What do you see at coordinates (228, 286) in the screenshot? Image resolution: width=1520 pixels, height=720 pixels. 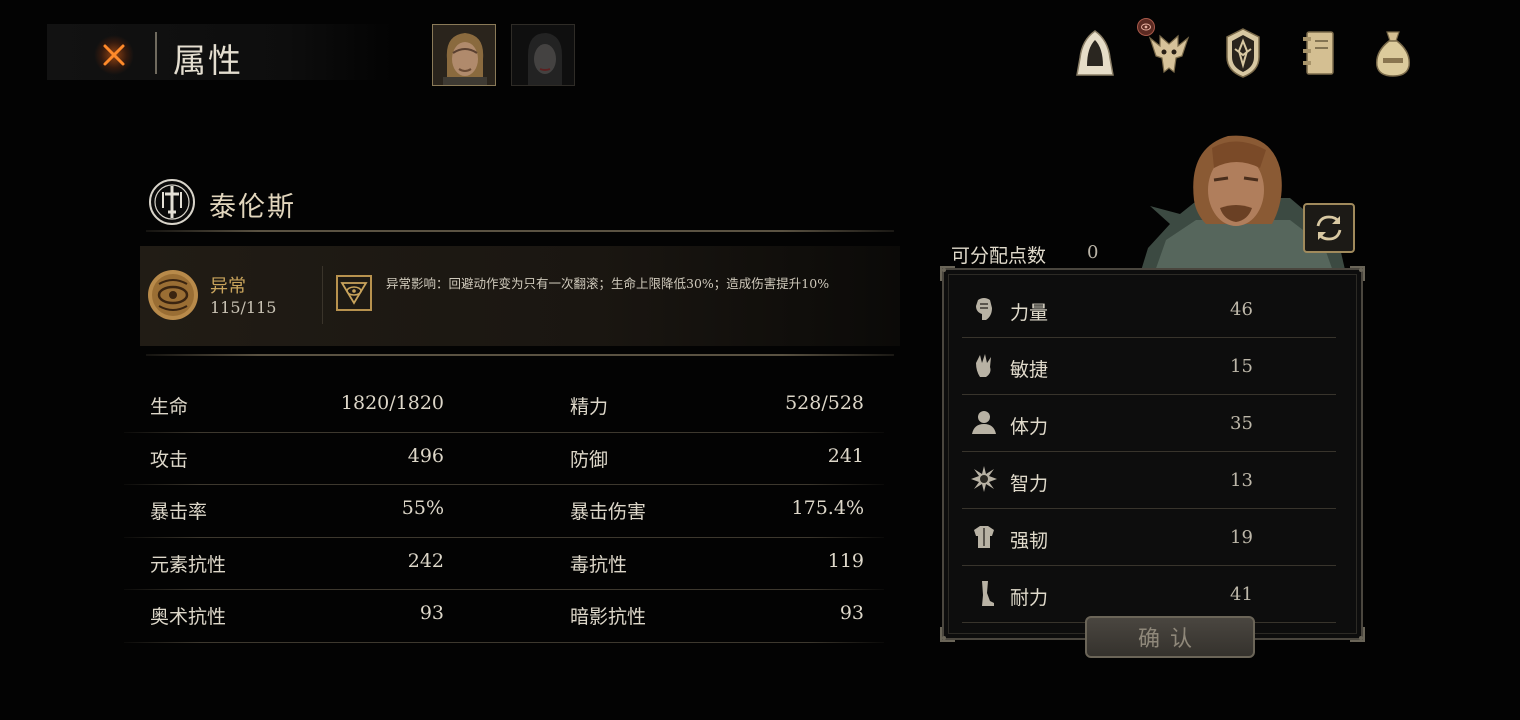 I see `abnormal-label: 异常` at bounding box center [228, 286].